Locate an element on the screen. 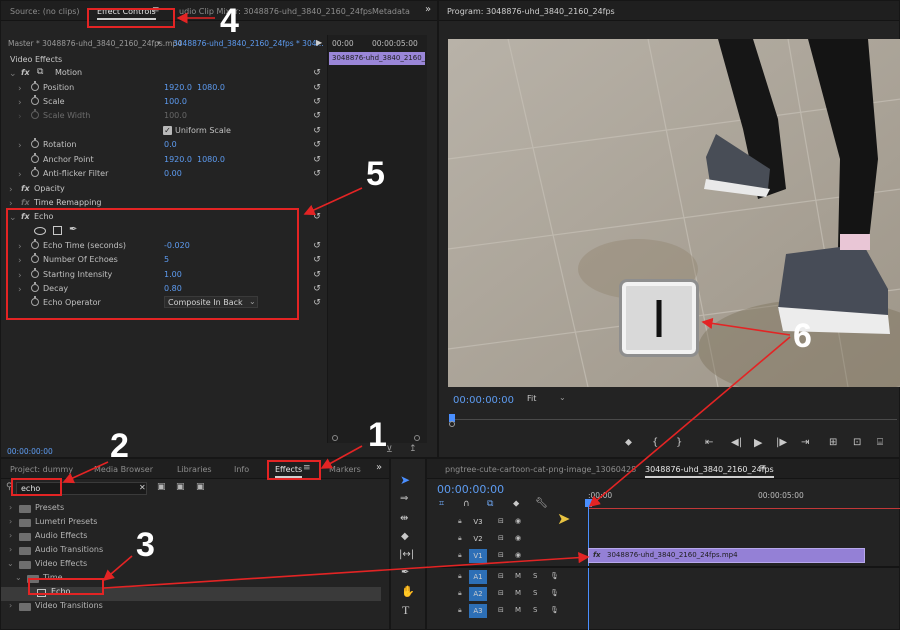  ec-clip-bar: 3048876-uhd_3840_2160_2 is located at coordinates (379, 58).